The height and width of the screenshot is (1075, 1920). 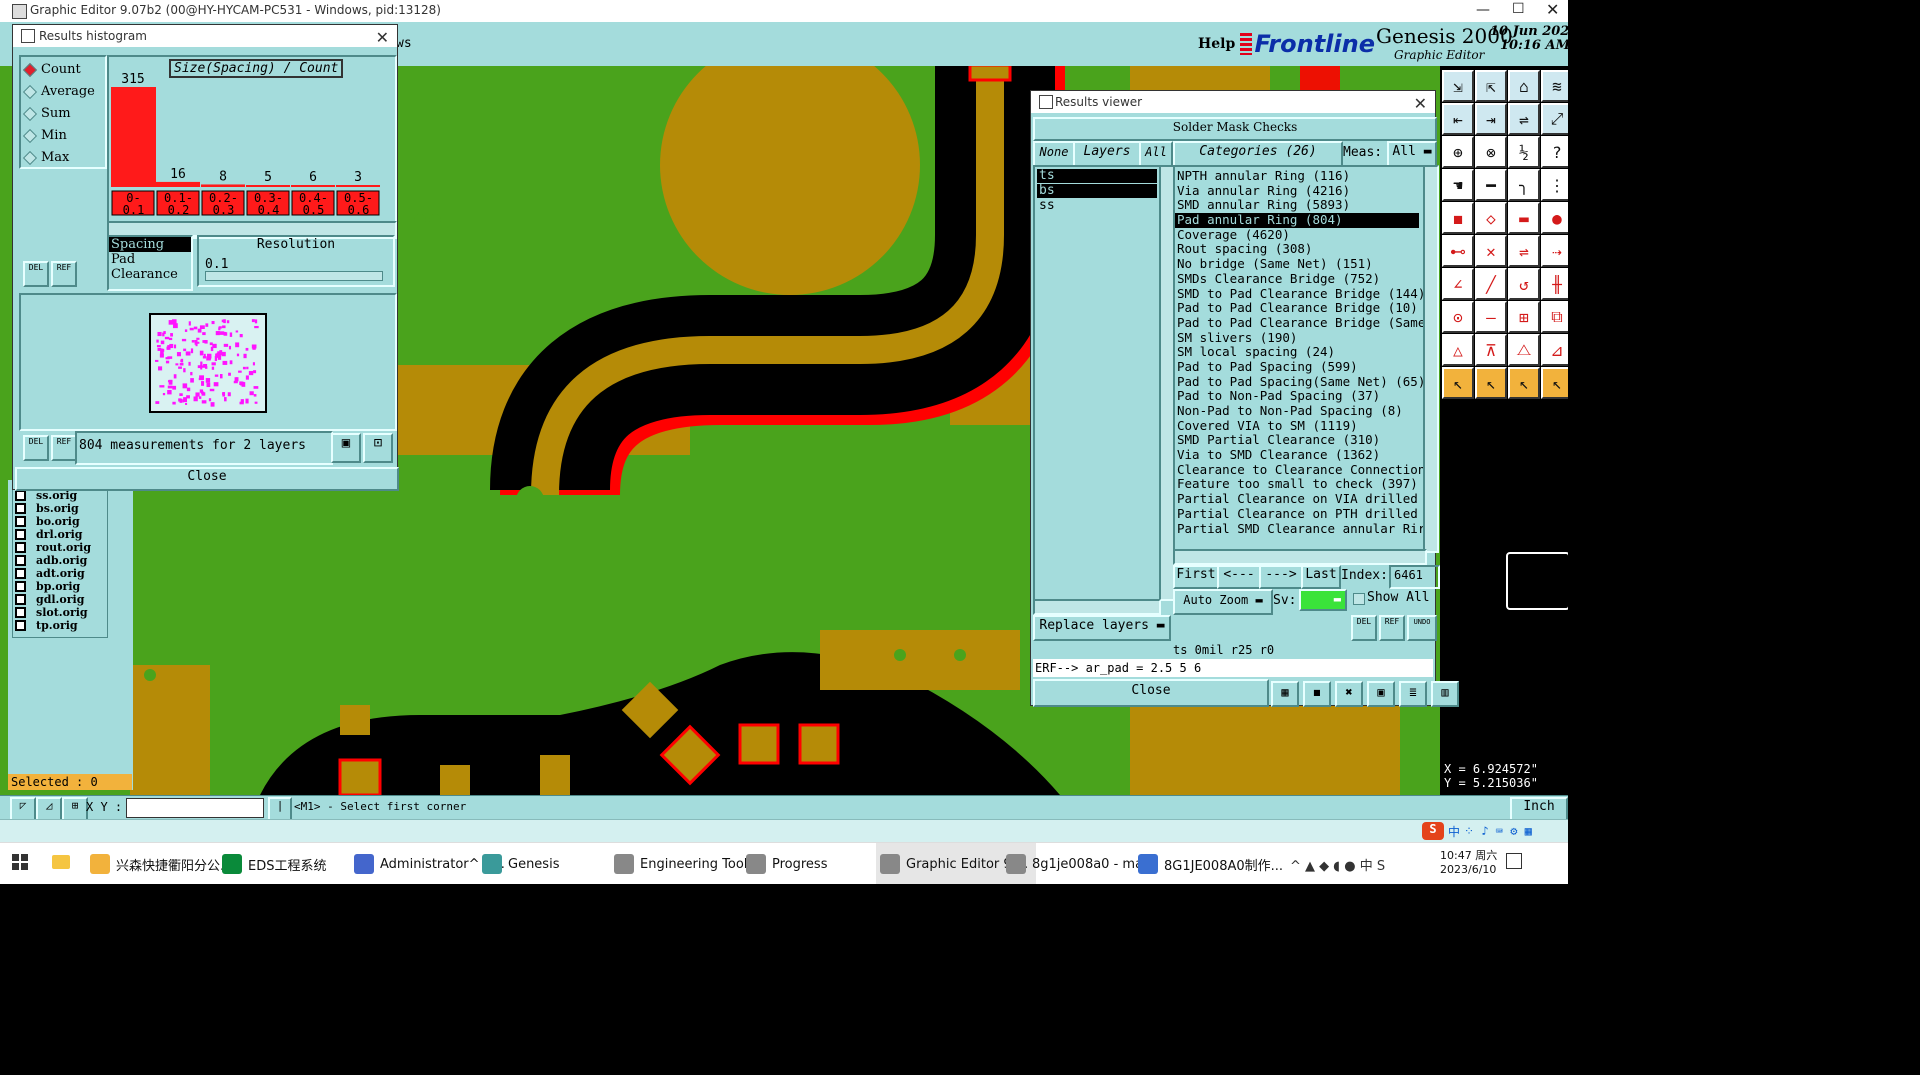 What do you see at coordinates (1454, 831) in the screenshot?
I see `ime-mode: 中` at bounding box center [1454, 831].